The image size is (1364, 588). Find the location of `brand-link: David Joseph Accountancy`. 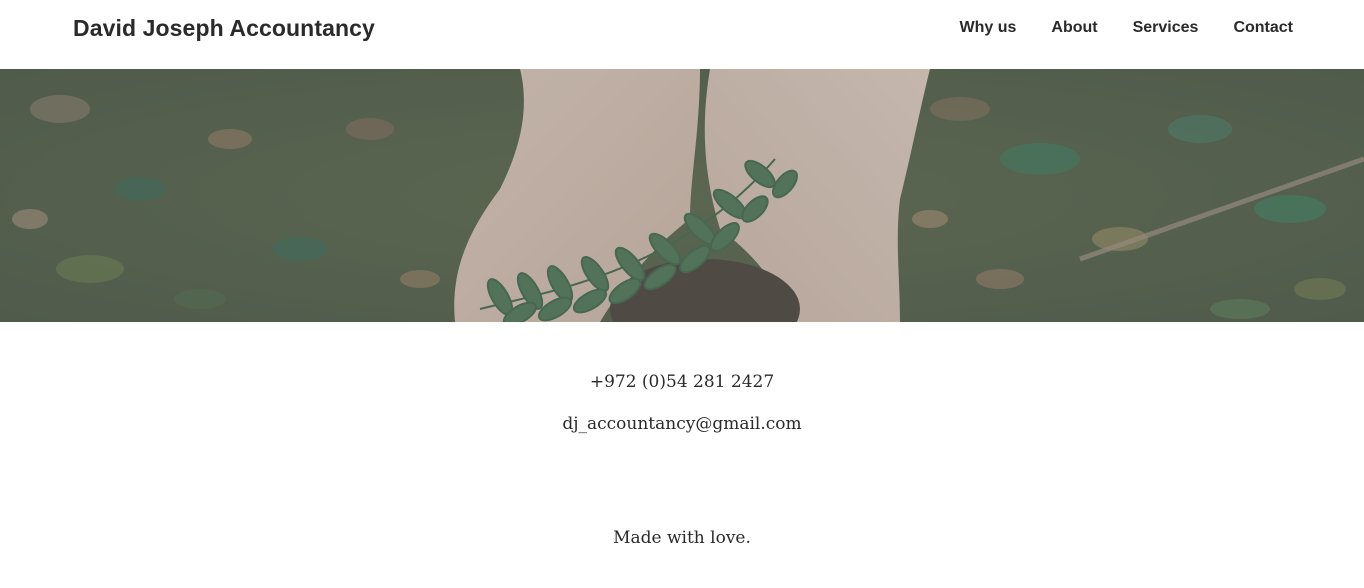

brand-link: David Joseph Accountancy is located at coordinates (224, 28).